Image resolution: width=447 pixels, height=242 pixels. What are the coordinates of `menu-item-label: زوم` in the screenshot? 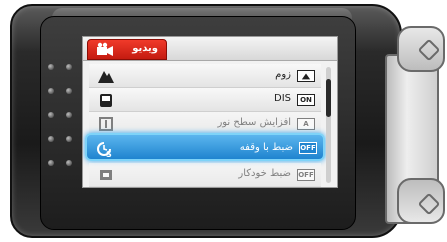 It's located at (283, 74).